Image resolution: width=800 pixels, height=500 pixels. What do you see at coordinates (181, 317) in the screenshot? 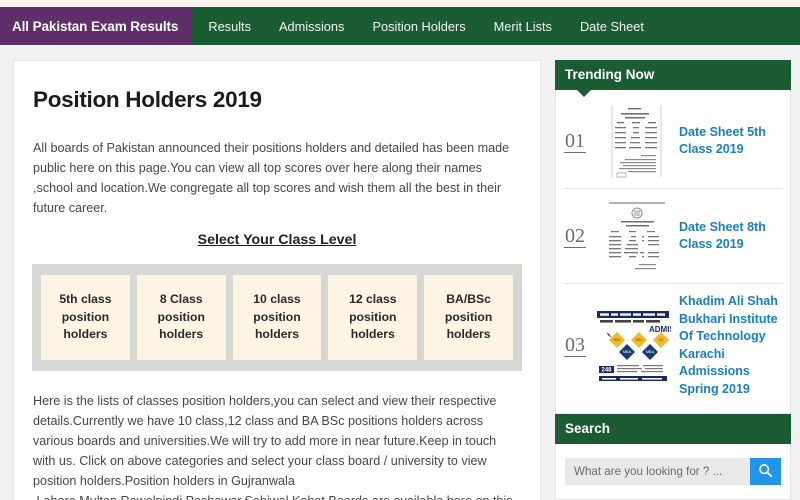
I see `level-option-8-class: 8 Class position holders` at bounding box center [181, 317].